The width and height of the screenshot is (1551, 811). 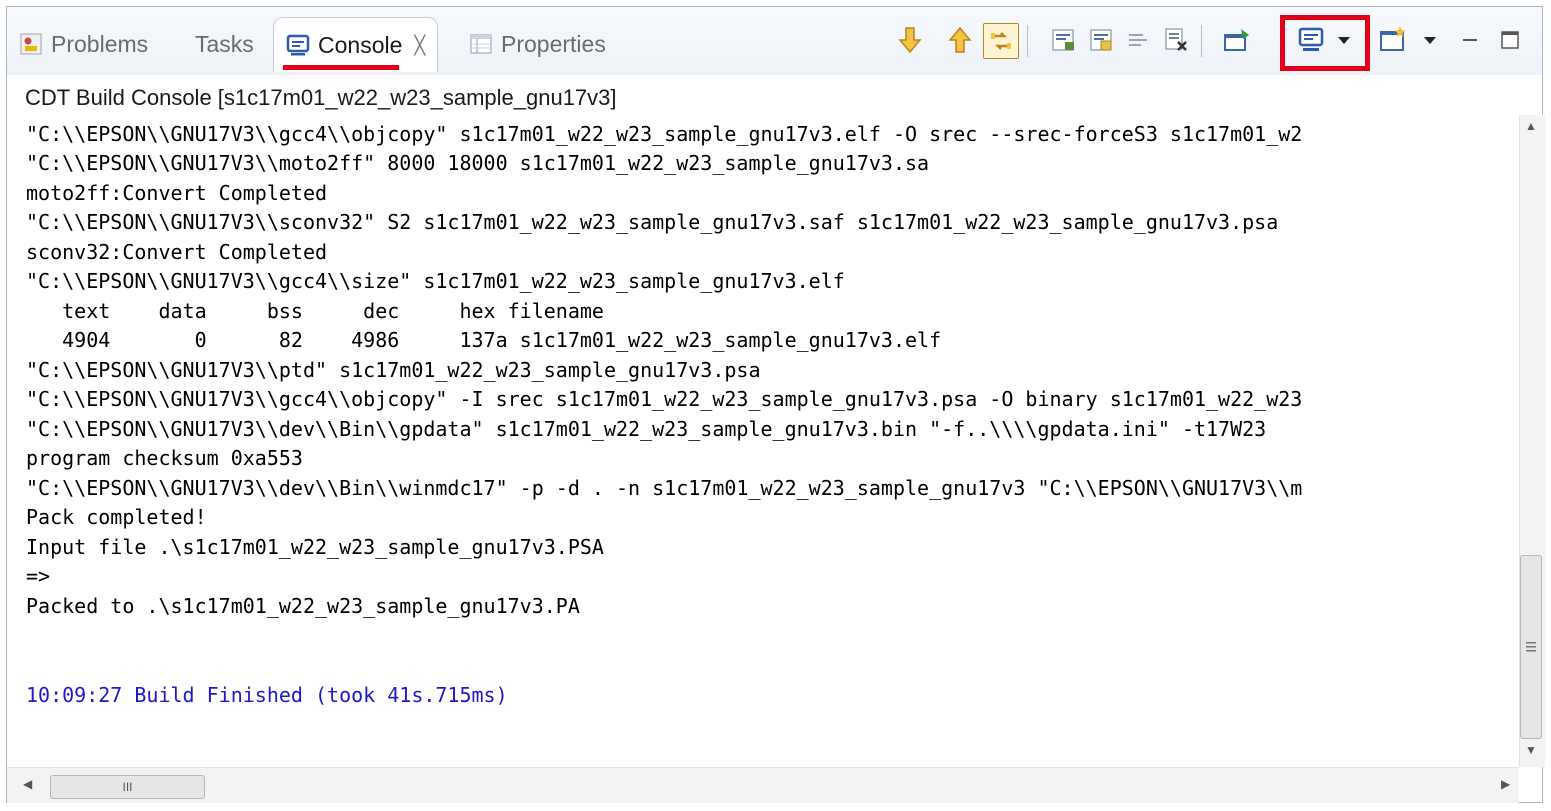 I want to click on console-tab-underline-annotation, so click(x=341, y=67).